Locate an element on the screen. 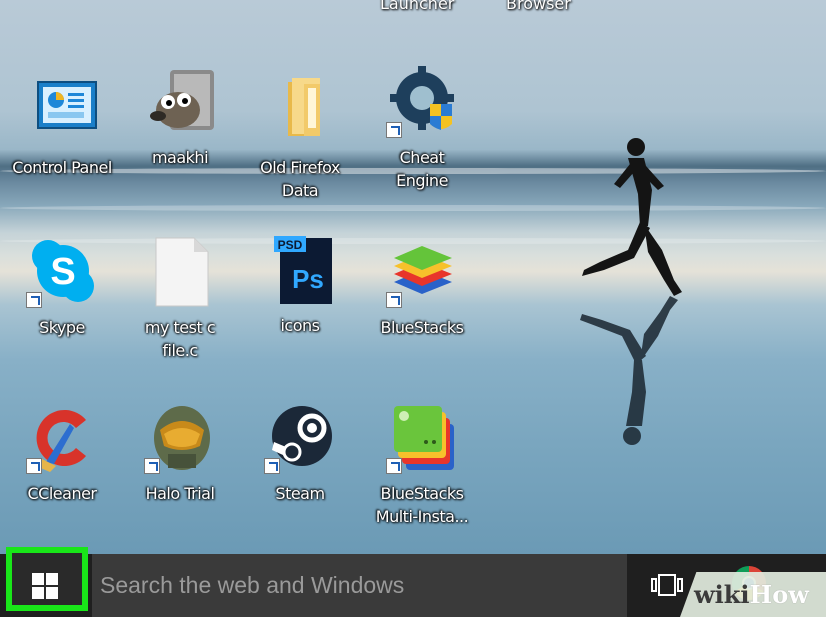  desktop-icon-steam: Steam is located at coordinates (300, 453).